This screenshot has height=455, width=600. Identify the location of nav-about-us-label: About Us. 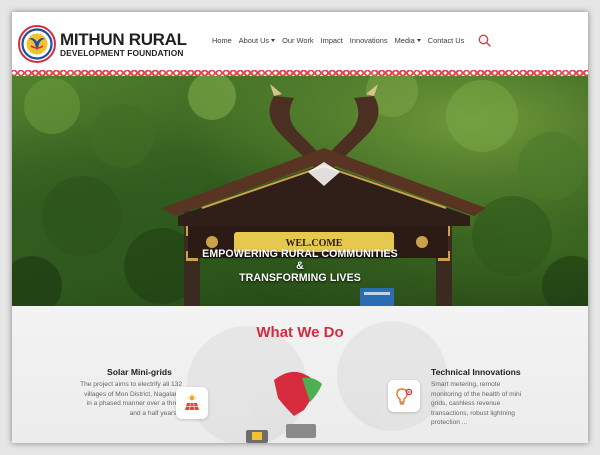
(254, 40).